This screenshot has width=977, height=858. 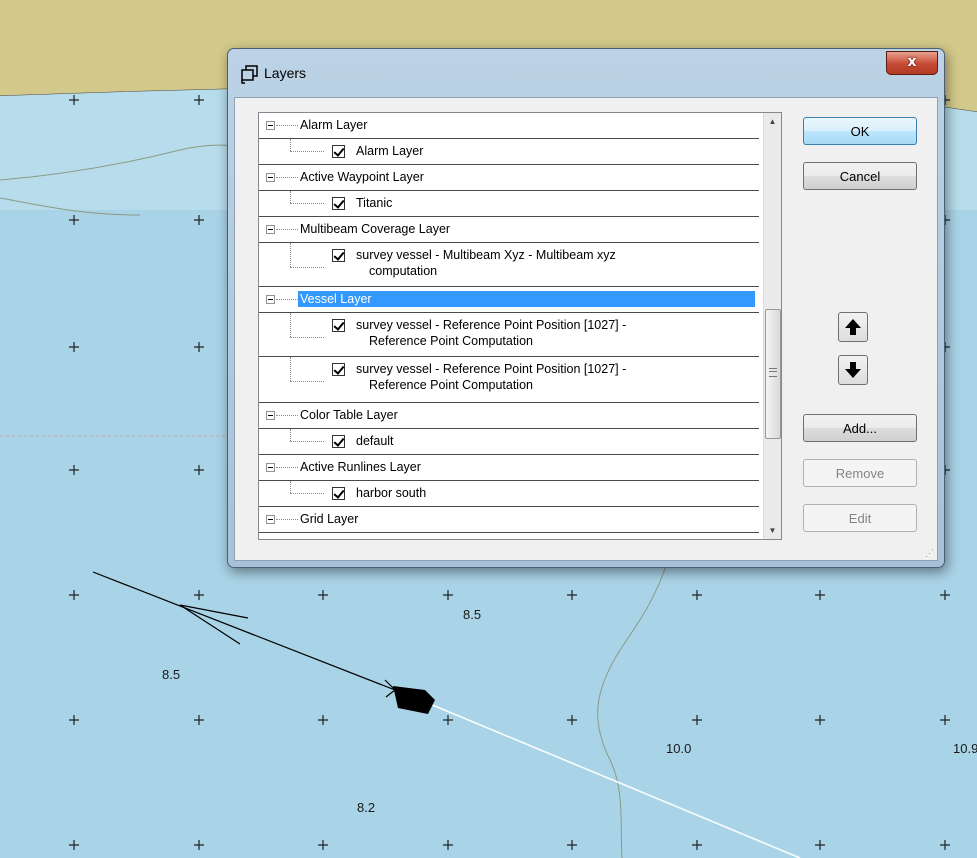 I want to click on arrow-down-icon, so click(x=853, y=370).